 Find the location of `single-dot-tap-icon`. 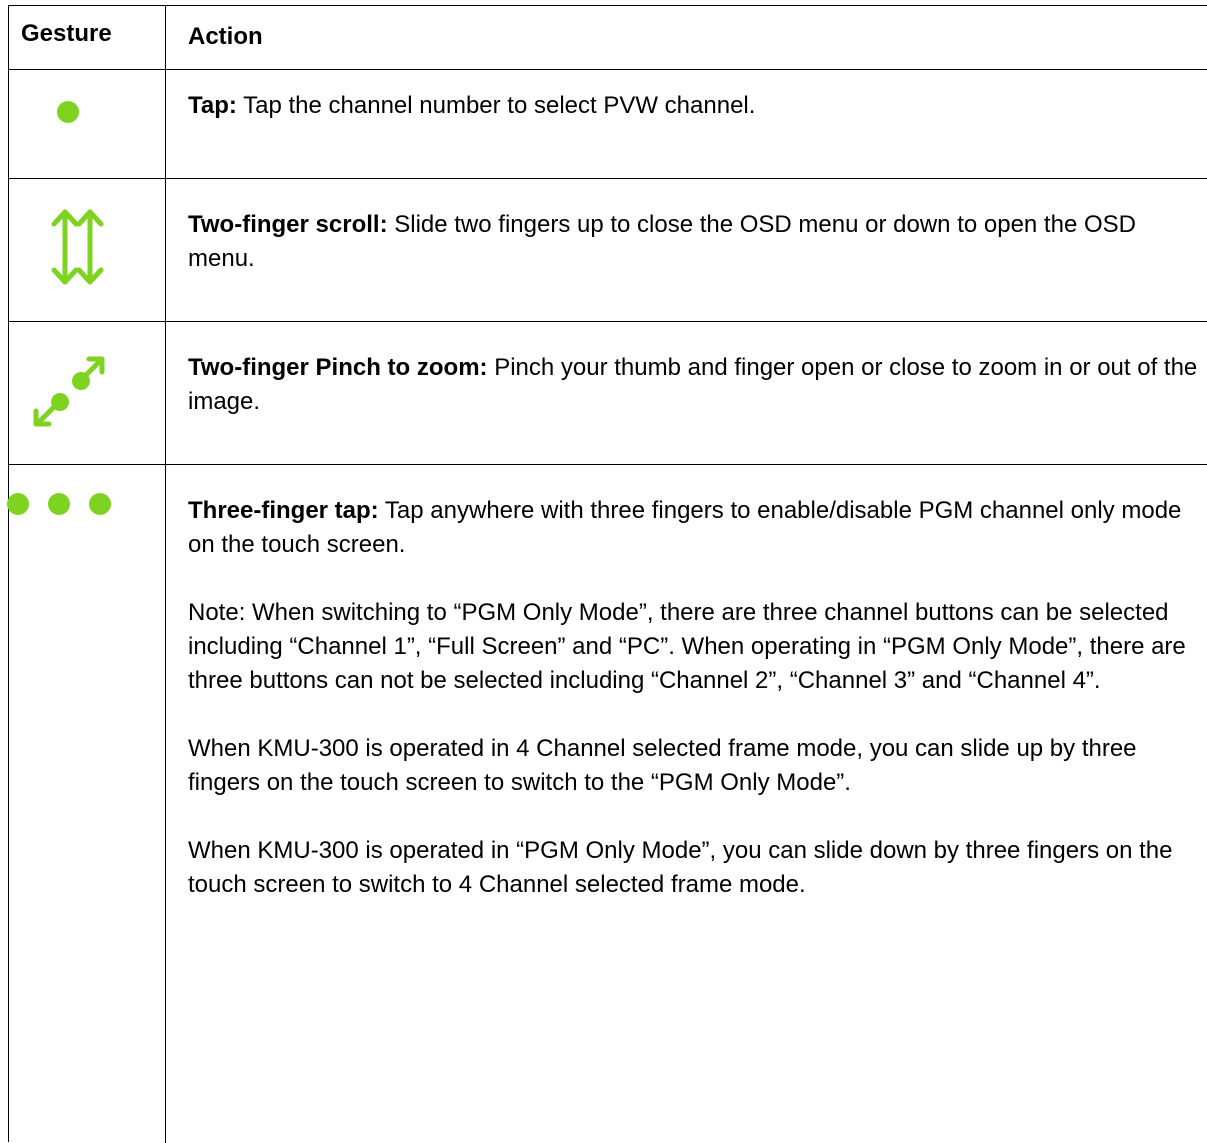

single-dot-tap-icon is located at coordinates (68, 112).